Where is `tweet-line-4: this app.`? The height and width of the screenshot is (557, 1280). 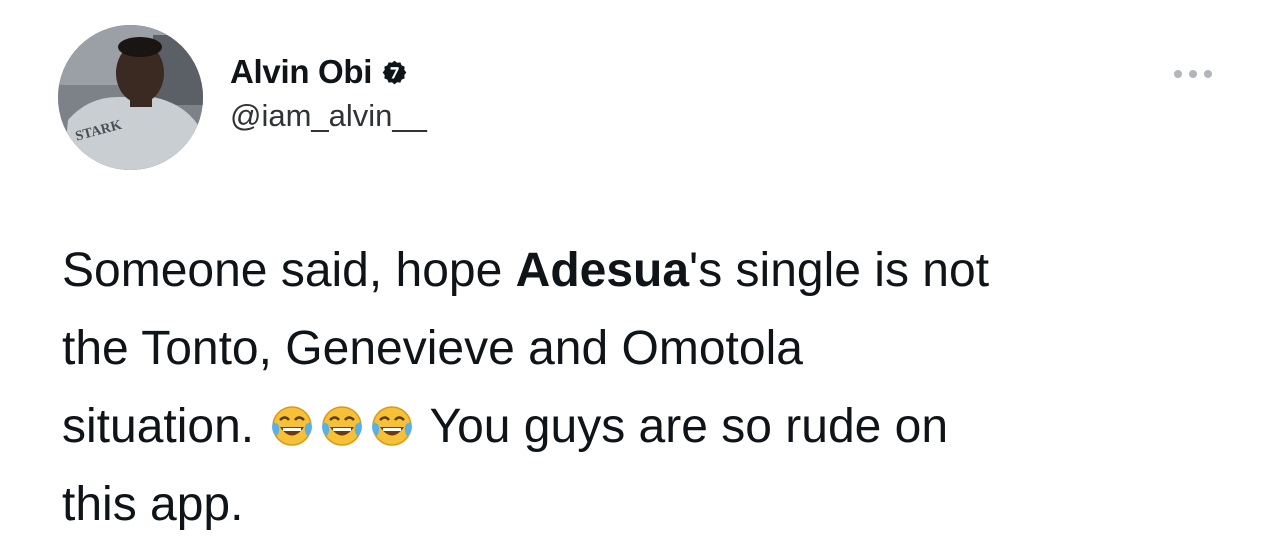 tweet-line-4: this app. is located at coordinates (153, 504).